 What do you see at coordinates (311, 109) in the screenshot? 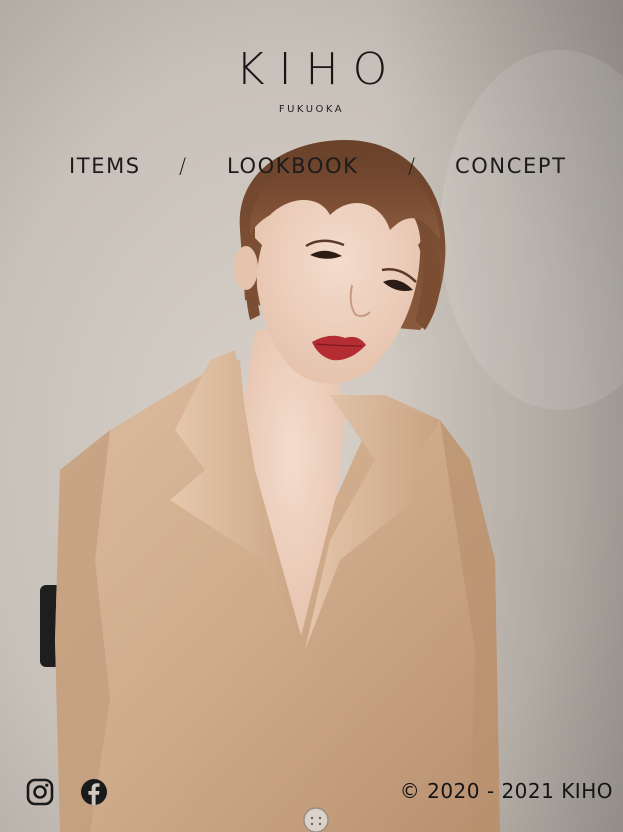
I see `brand-location: FUKUOKA` at bounding box center [311, 109].